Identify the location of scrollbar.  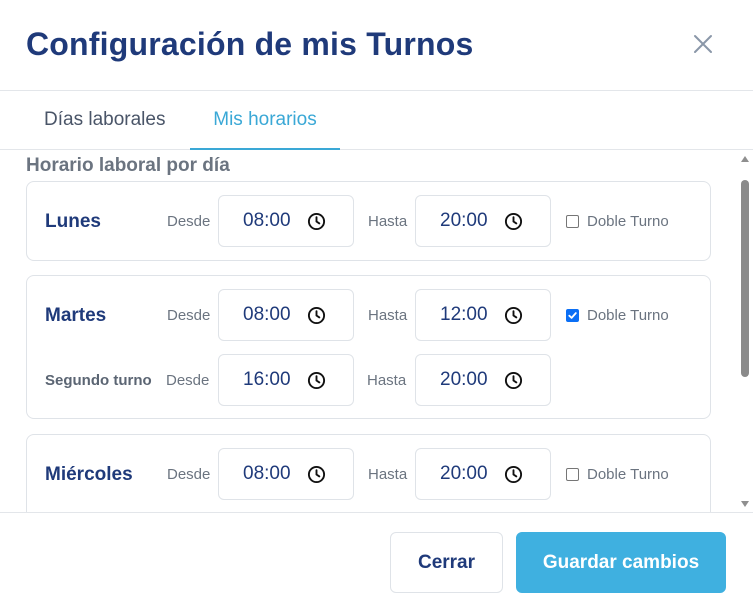
(745, 331).